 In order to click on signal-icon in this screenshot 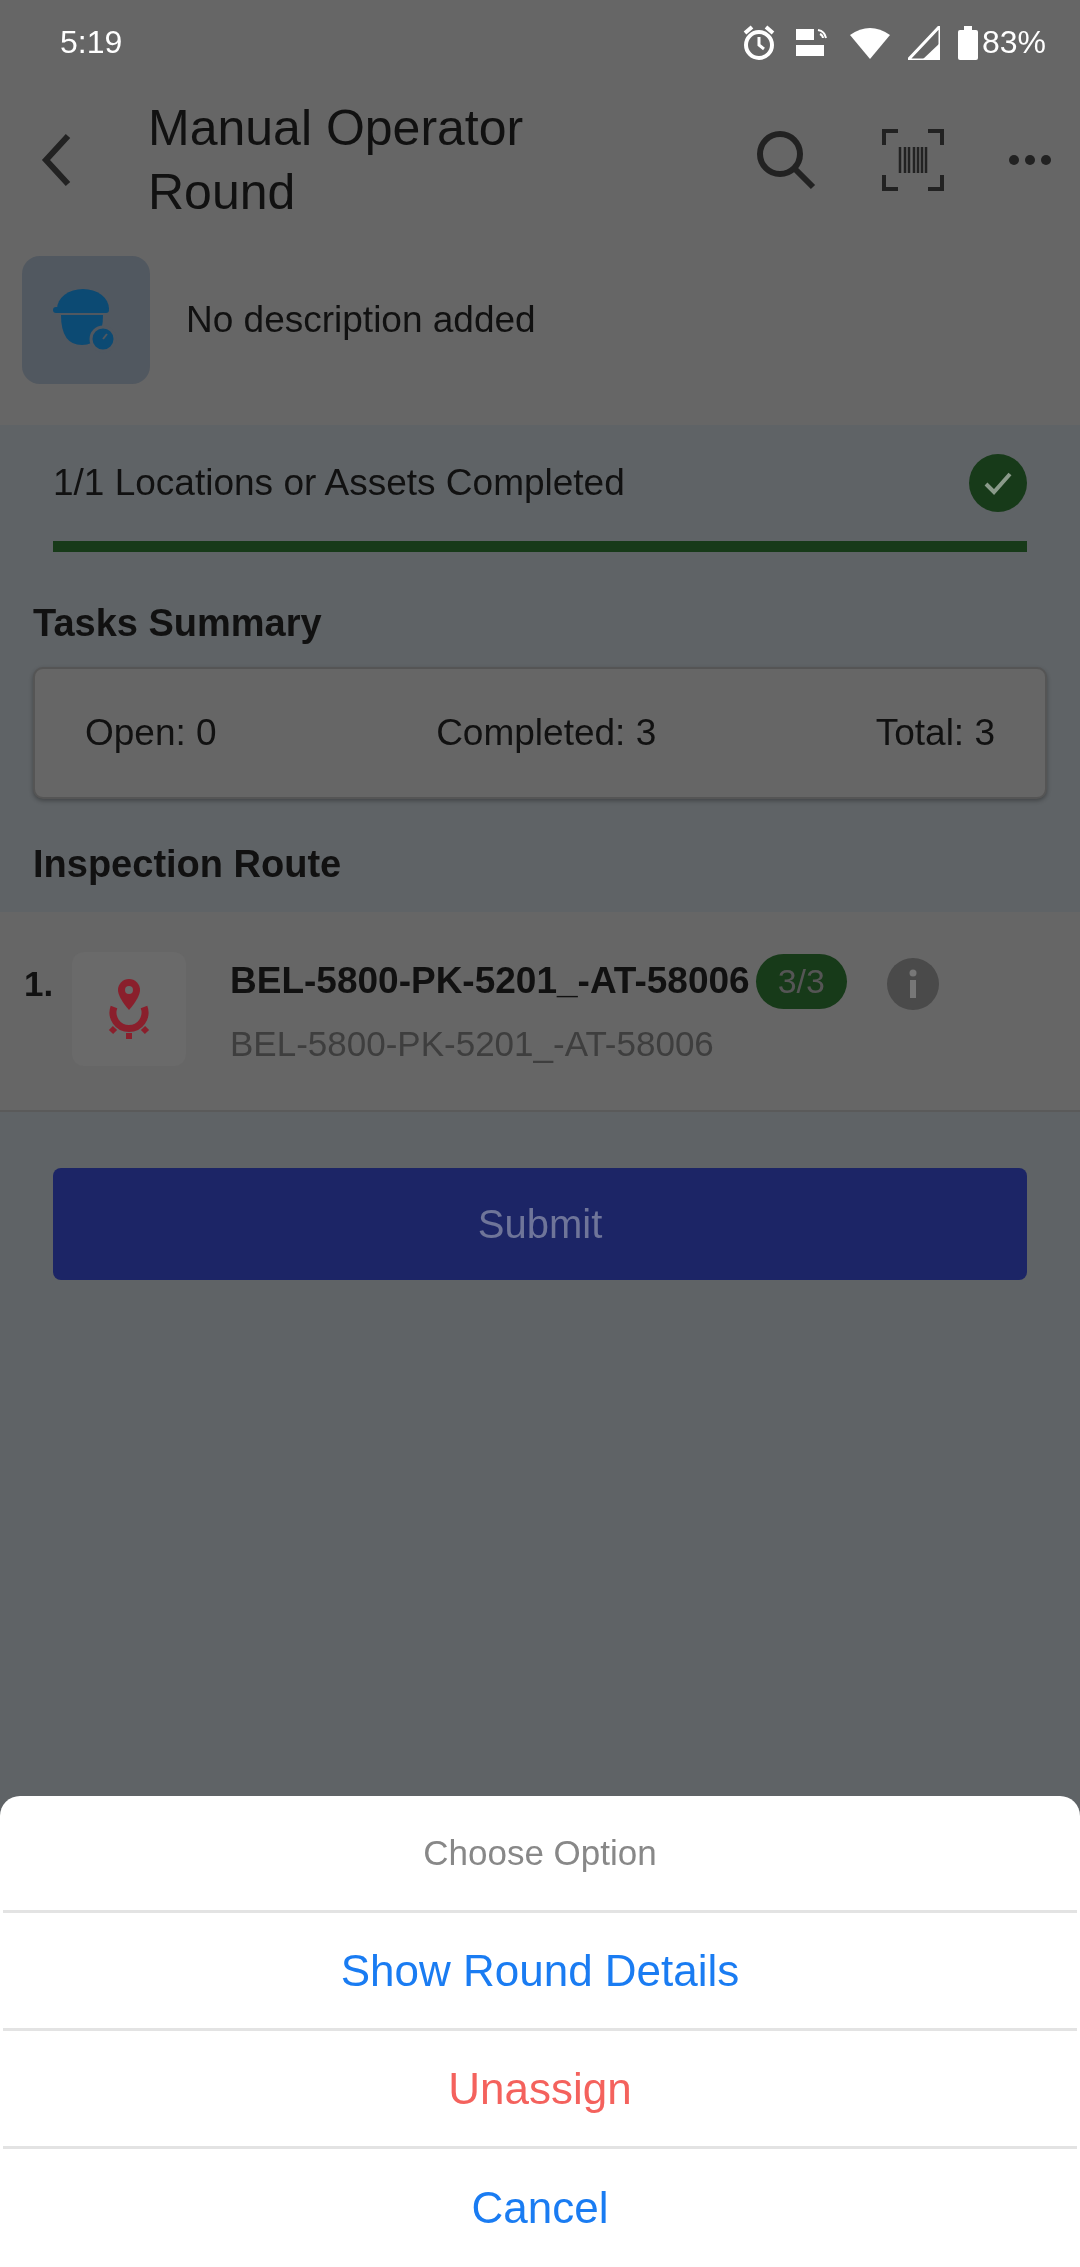, I will do `click(923, 42)`.